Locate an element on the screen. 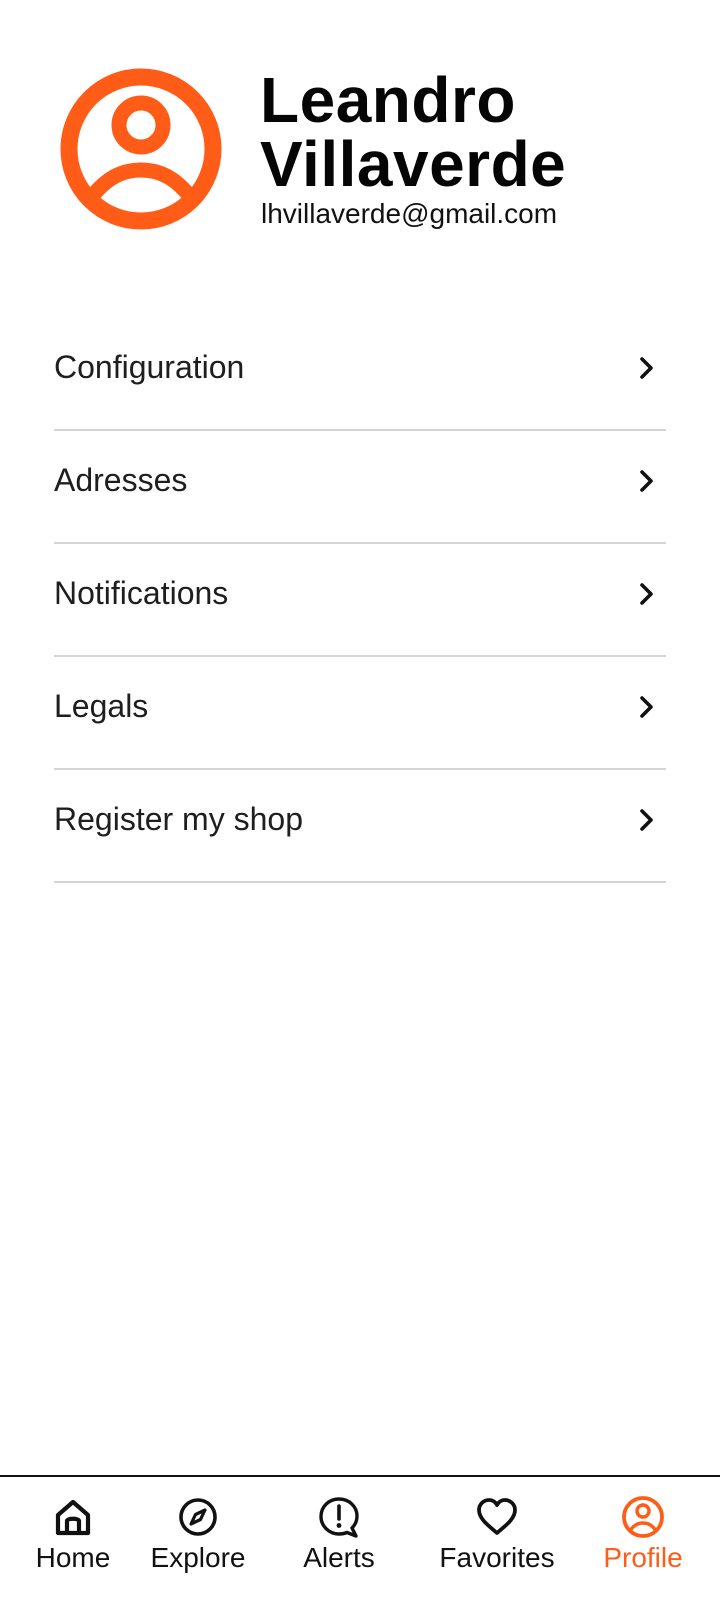 This screenshot has height=1600, width=720. menu-item-label: Register my shop is located at coordinates (178, 819).